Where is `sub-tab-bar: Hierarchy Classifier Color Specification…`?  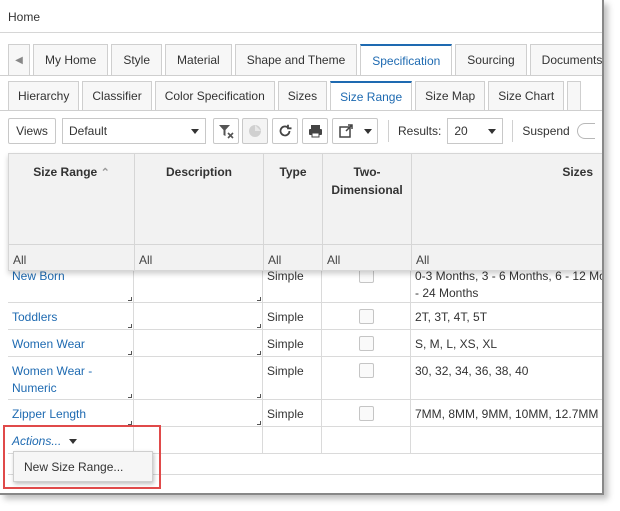
sub-tab-bar: Hierarchy Classifier Color Specification… is located at coordinates (296, 95).